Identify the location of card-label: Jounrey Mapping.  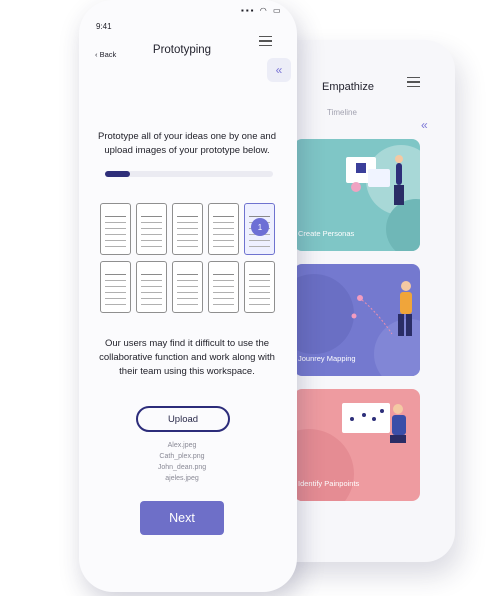
(327, 358).